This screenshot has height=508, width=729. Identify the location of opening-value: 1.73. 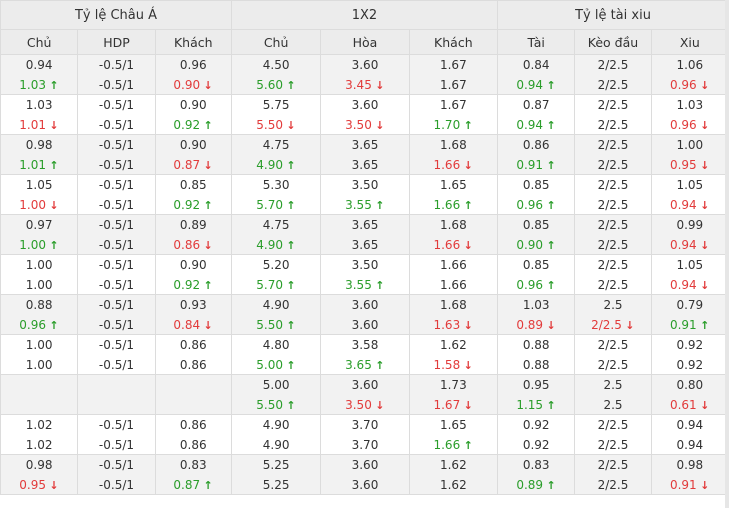
(453, 385).